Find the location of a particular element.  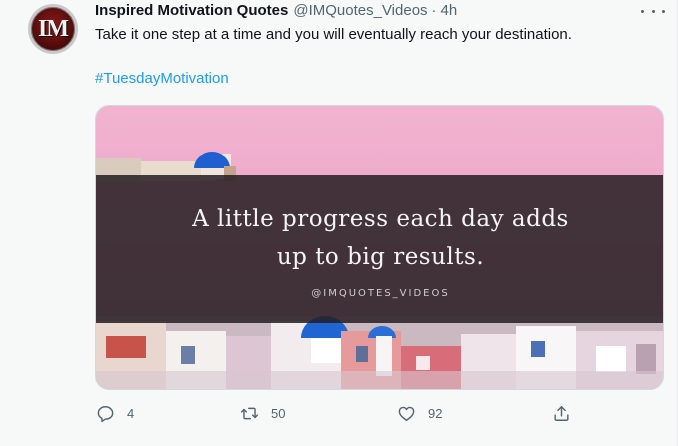

author-name: Inspired Motivation Quotes is located at coordinates (191, 10).